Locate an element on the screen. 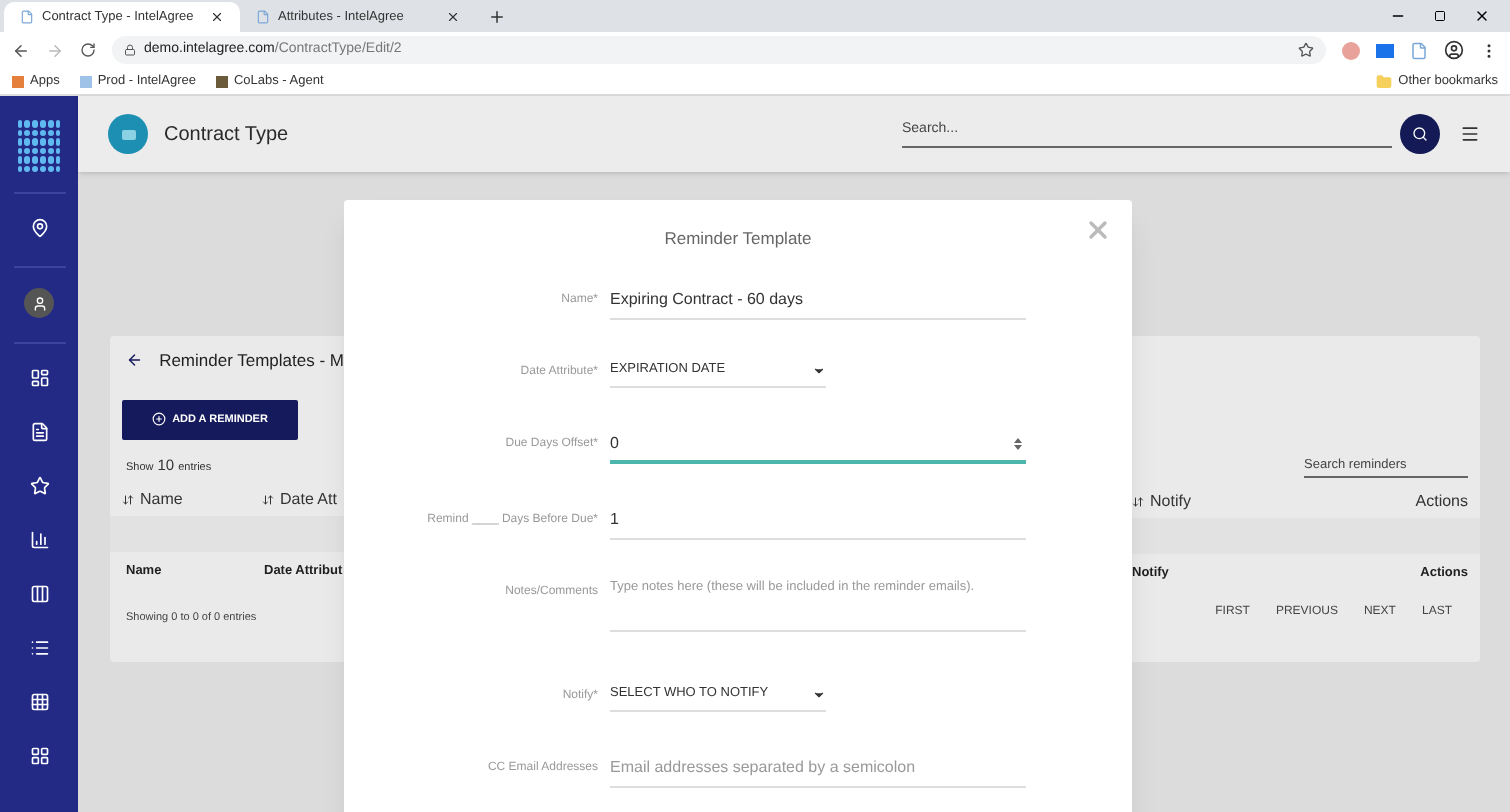  profile-icon is located at coordinates (1454, 50).